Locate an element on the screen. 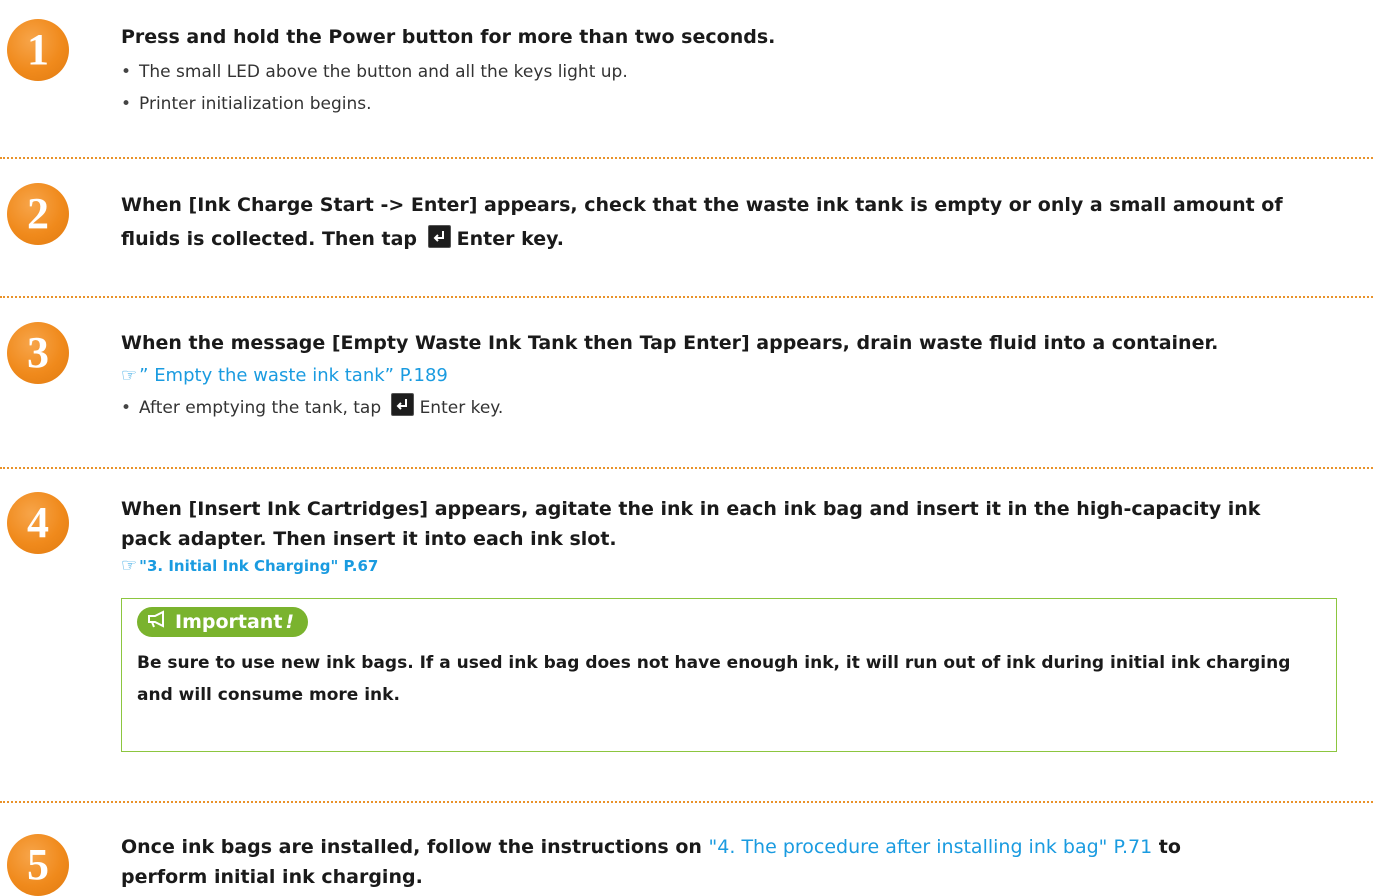 The height and width of the screenshot is (896, 1373). megaphone-icon is located at coordinates (158, 622).